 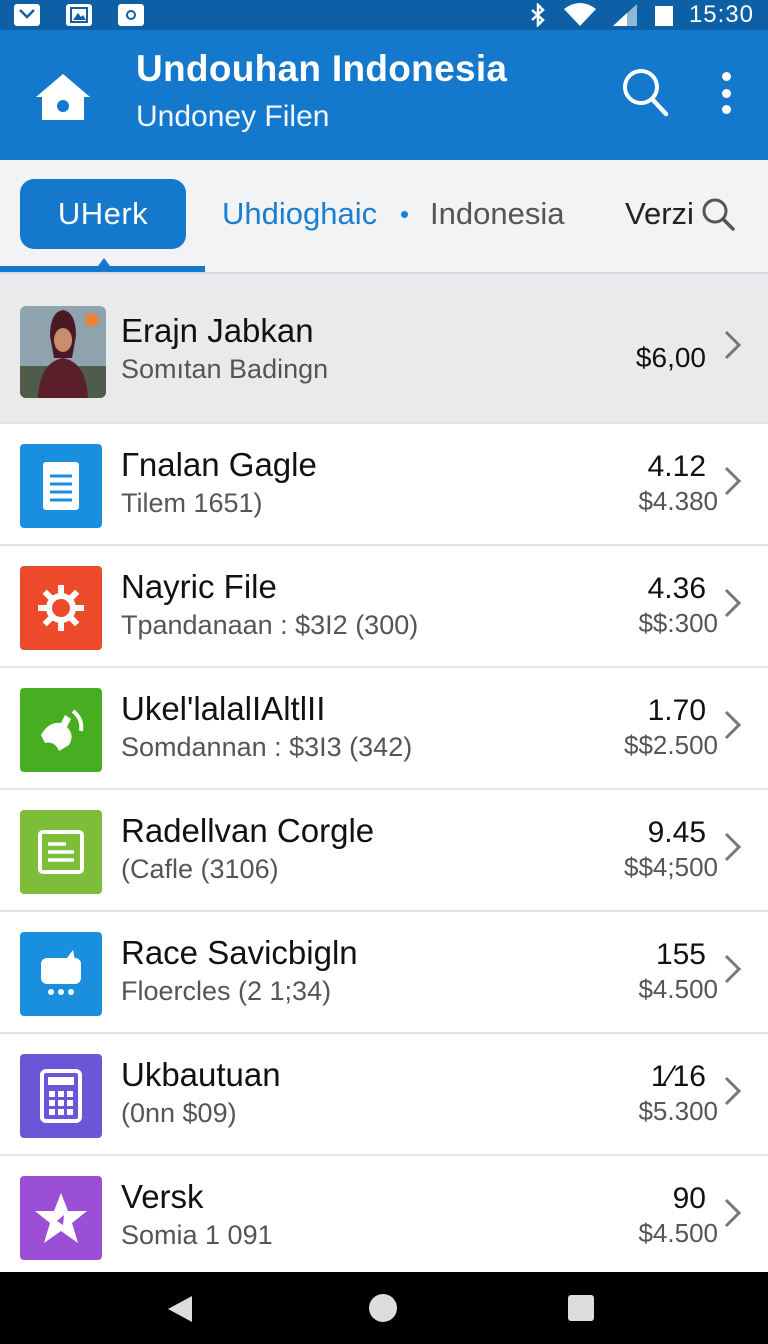 I want to click on camera-icon, so click(x=131, y=15).